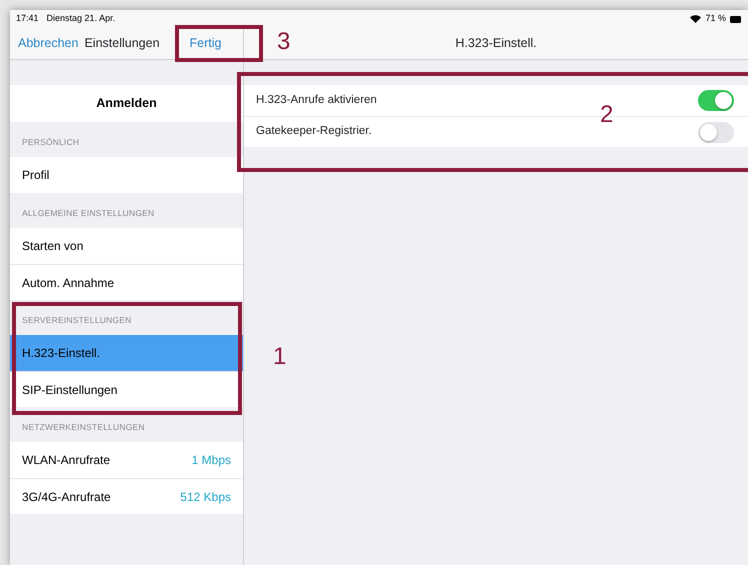 This screenshot has width=748, height=565. What do you see at coordinates (122, 43) in the screenshot?
I see `nav-title: Einstellungen` at bounding box center [122, 43].